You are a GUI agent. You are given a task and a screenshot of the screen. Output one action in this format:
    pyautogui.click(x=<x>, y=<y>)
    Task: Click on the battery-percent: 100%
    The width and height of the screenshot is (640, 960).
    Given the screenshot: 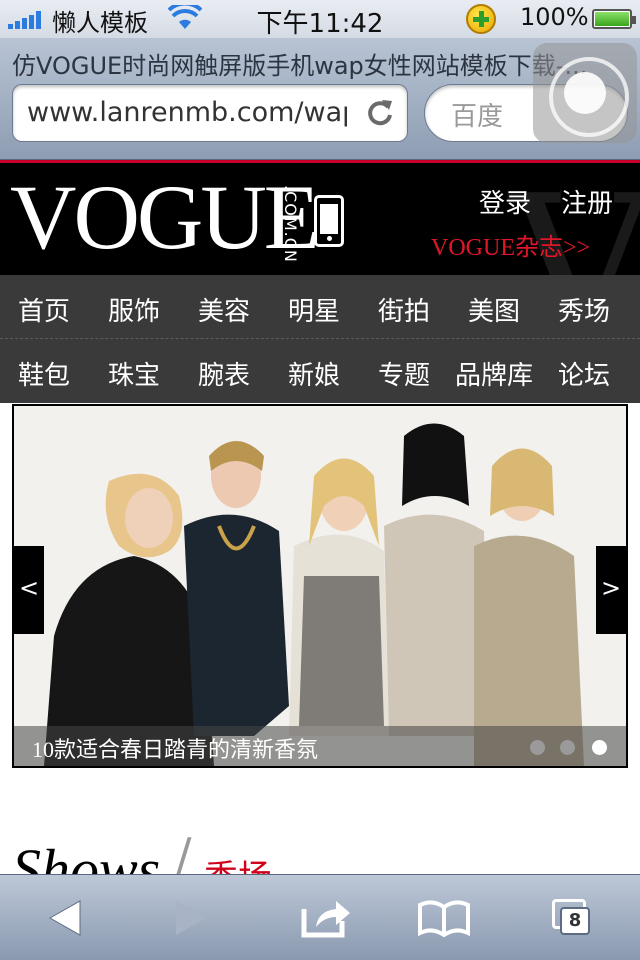 What is the action you would take?
    pyautogui.click(x=554, y=17)
    